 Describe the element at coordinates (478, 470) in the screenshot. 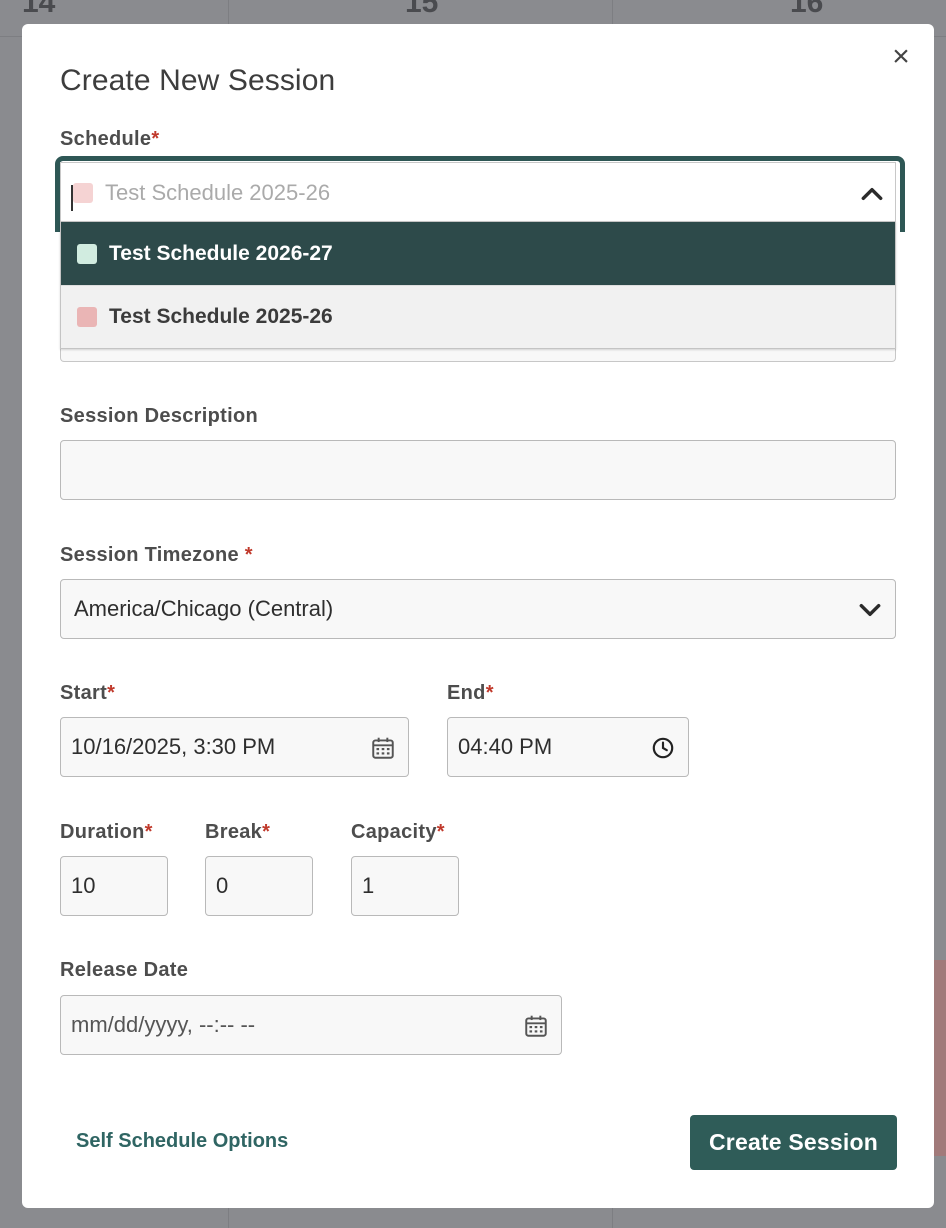

I see `description-input` at that location.